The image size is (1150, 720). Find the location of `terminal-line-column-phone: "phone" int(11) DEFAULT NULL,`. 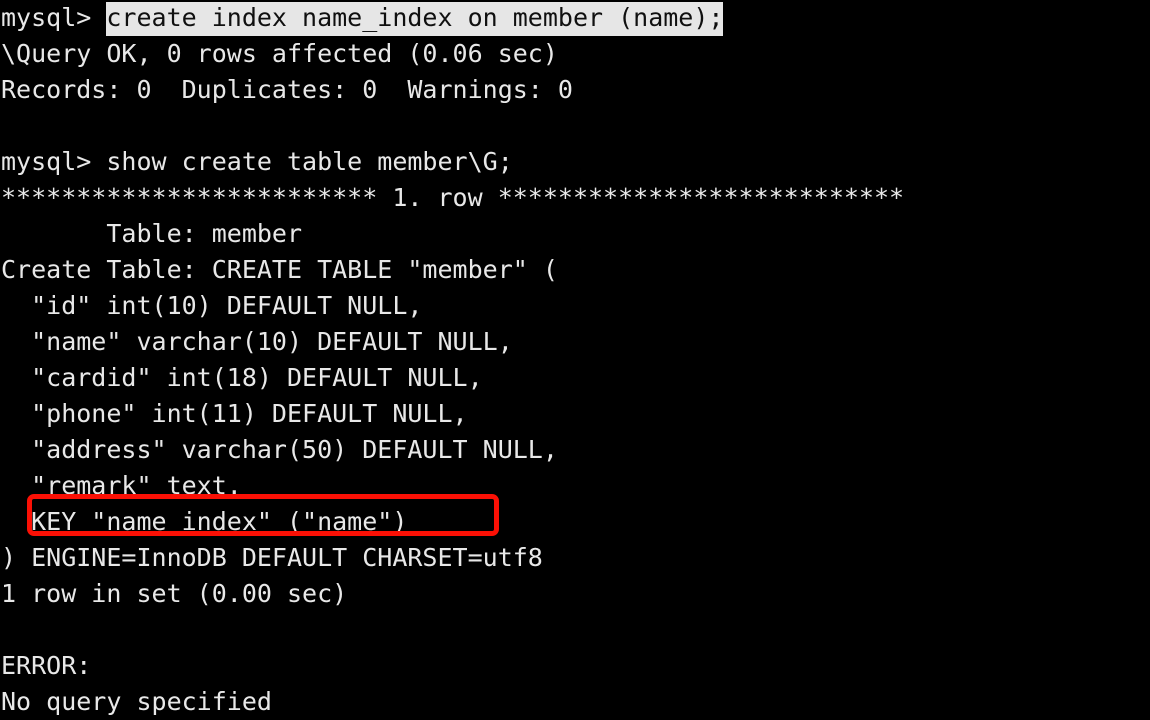

terminal-line-column-phone: "phone" int(11) DEFAULT NULL, is located at coordinates (234, 413).